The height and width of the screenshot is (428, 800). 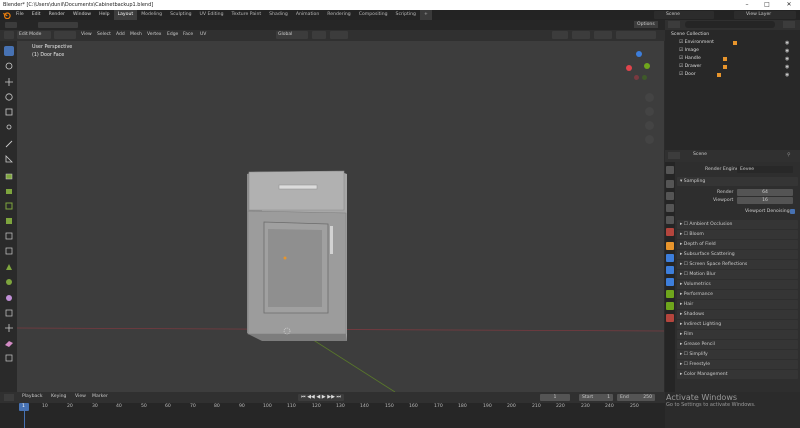 What do you see at coordinates (9, 112) in the screenshot?
I see `scale-icon` at bounding box center [9, 112].